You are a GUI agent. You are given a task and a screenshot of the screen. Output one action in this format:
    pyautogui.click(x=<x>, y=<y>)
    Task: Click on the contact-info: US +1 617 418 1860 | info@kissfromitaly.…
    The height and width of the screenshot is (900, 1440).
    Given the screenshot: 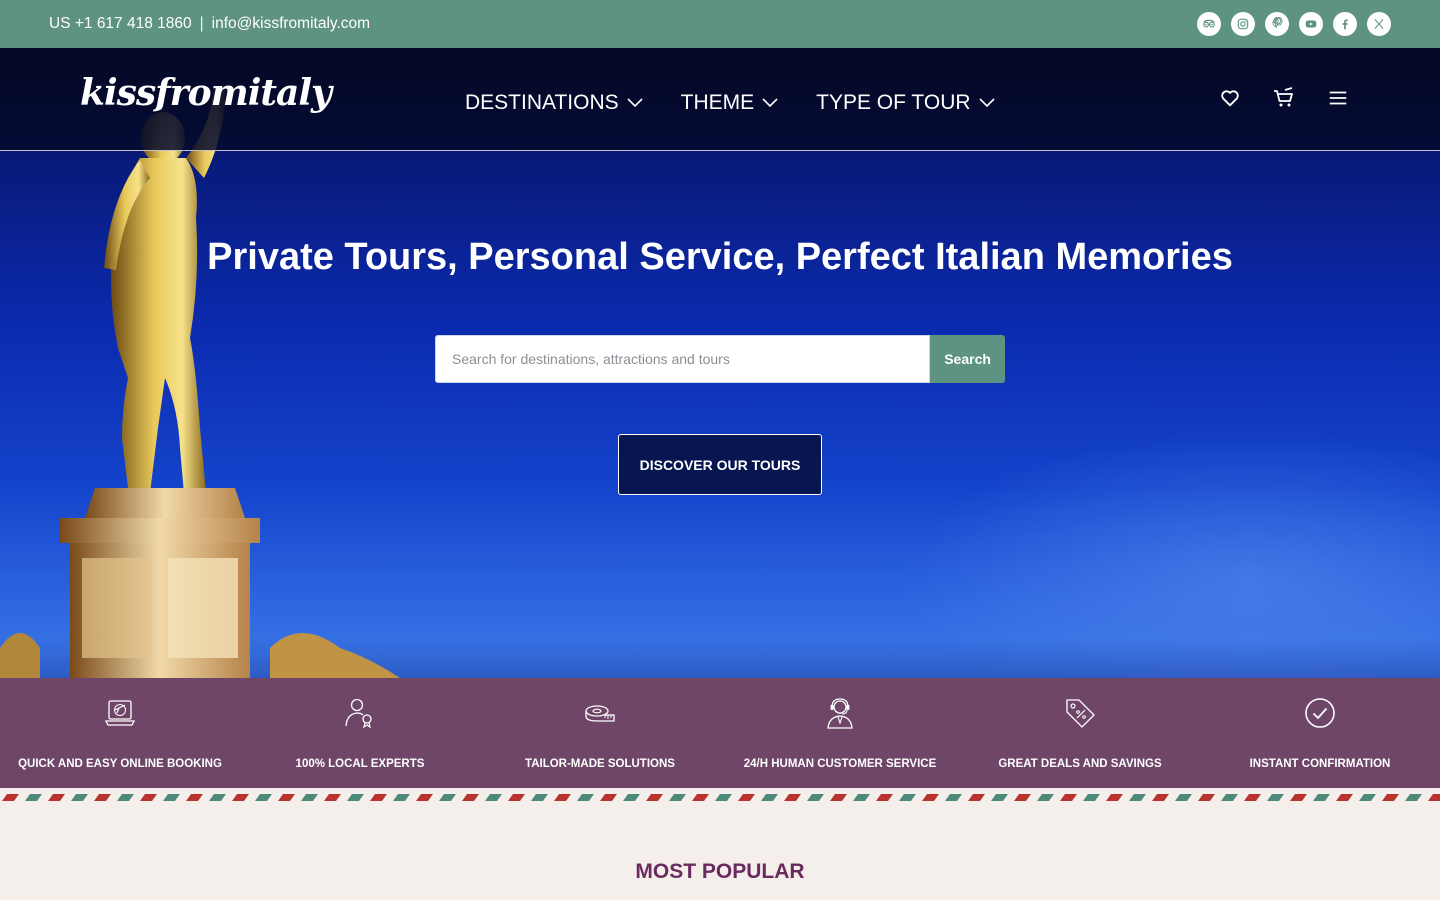 What is the action you would take?
    pyautogui.click(x=209, y=24)
    